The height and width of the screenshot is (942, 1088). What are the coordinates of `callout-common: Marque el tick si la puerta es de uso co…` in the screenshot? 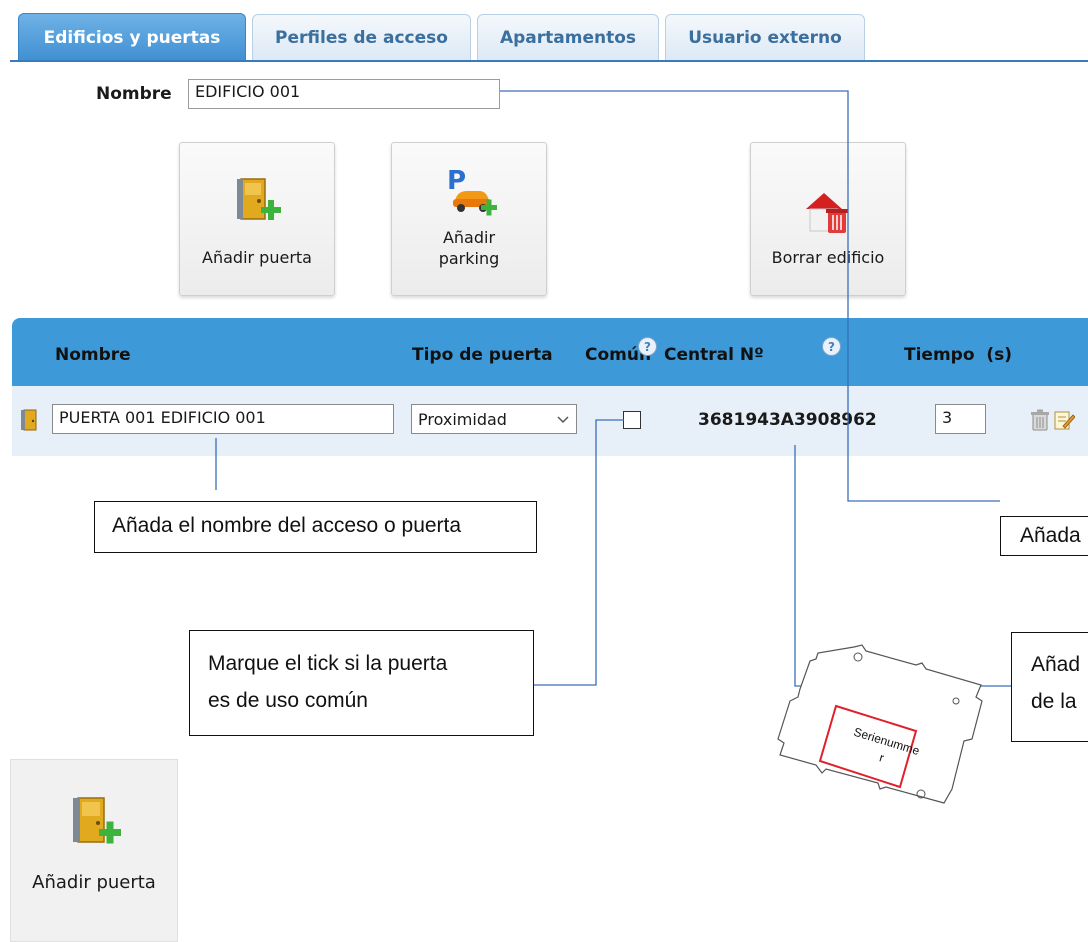 It's located at (361, 683).